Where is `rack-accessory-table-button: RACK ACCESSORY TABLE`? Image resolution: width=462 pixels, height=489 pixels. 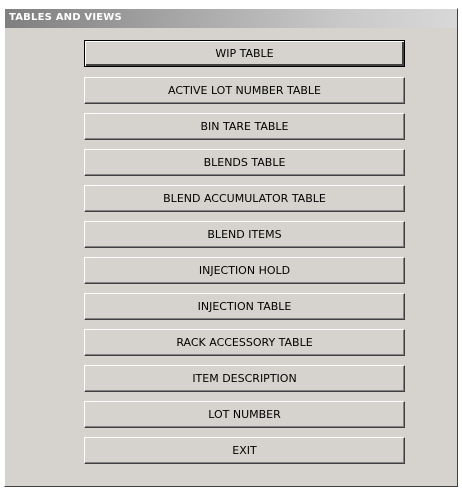 rack-accessory-table-button: RACK ACCESSORY TABLE is located at coordinates (244, 342).